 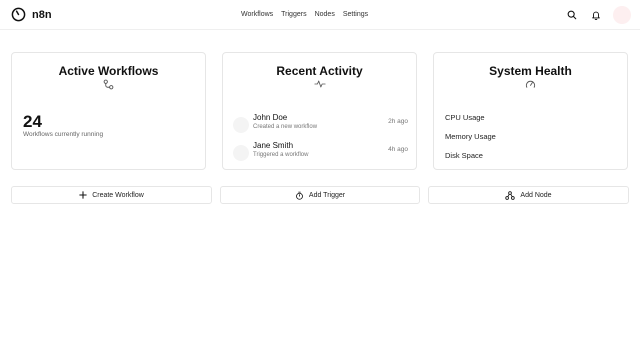 I want to click on card-title: Active Workflows, so click(x=108, y=71).